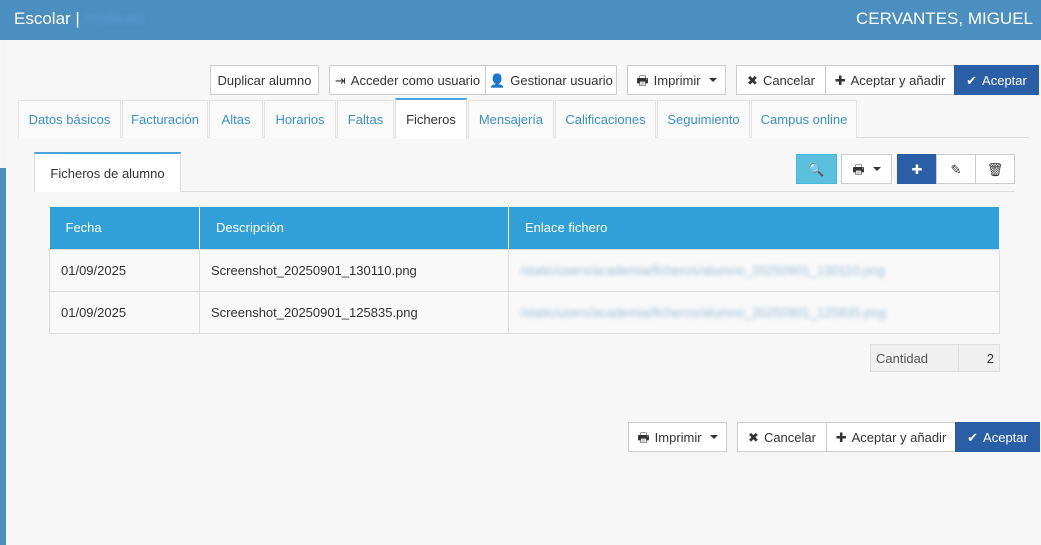 This screenshot has width=1041, height=545. Describe the element at coordinates (703, 119) in the screenshot. I see `tab-seguimiento: Seguimiento` at that location.